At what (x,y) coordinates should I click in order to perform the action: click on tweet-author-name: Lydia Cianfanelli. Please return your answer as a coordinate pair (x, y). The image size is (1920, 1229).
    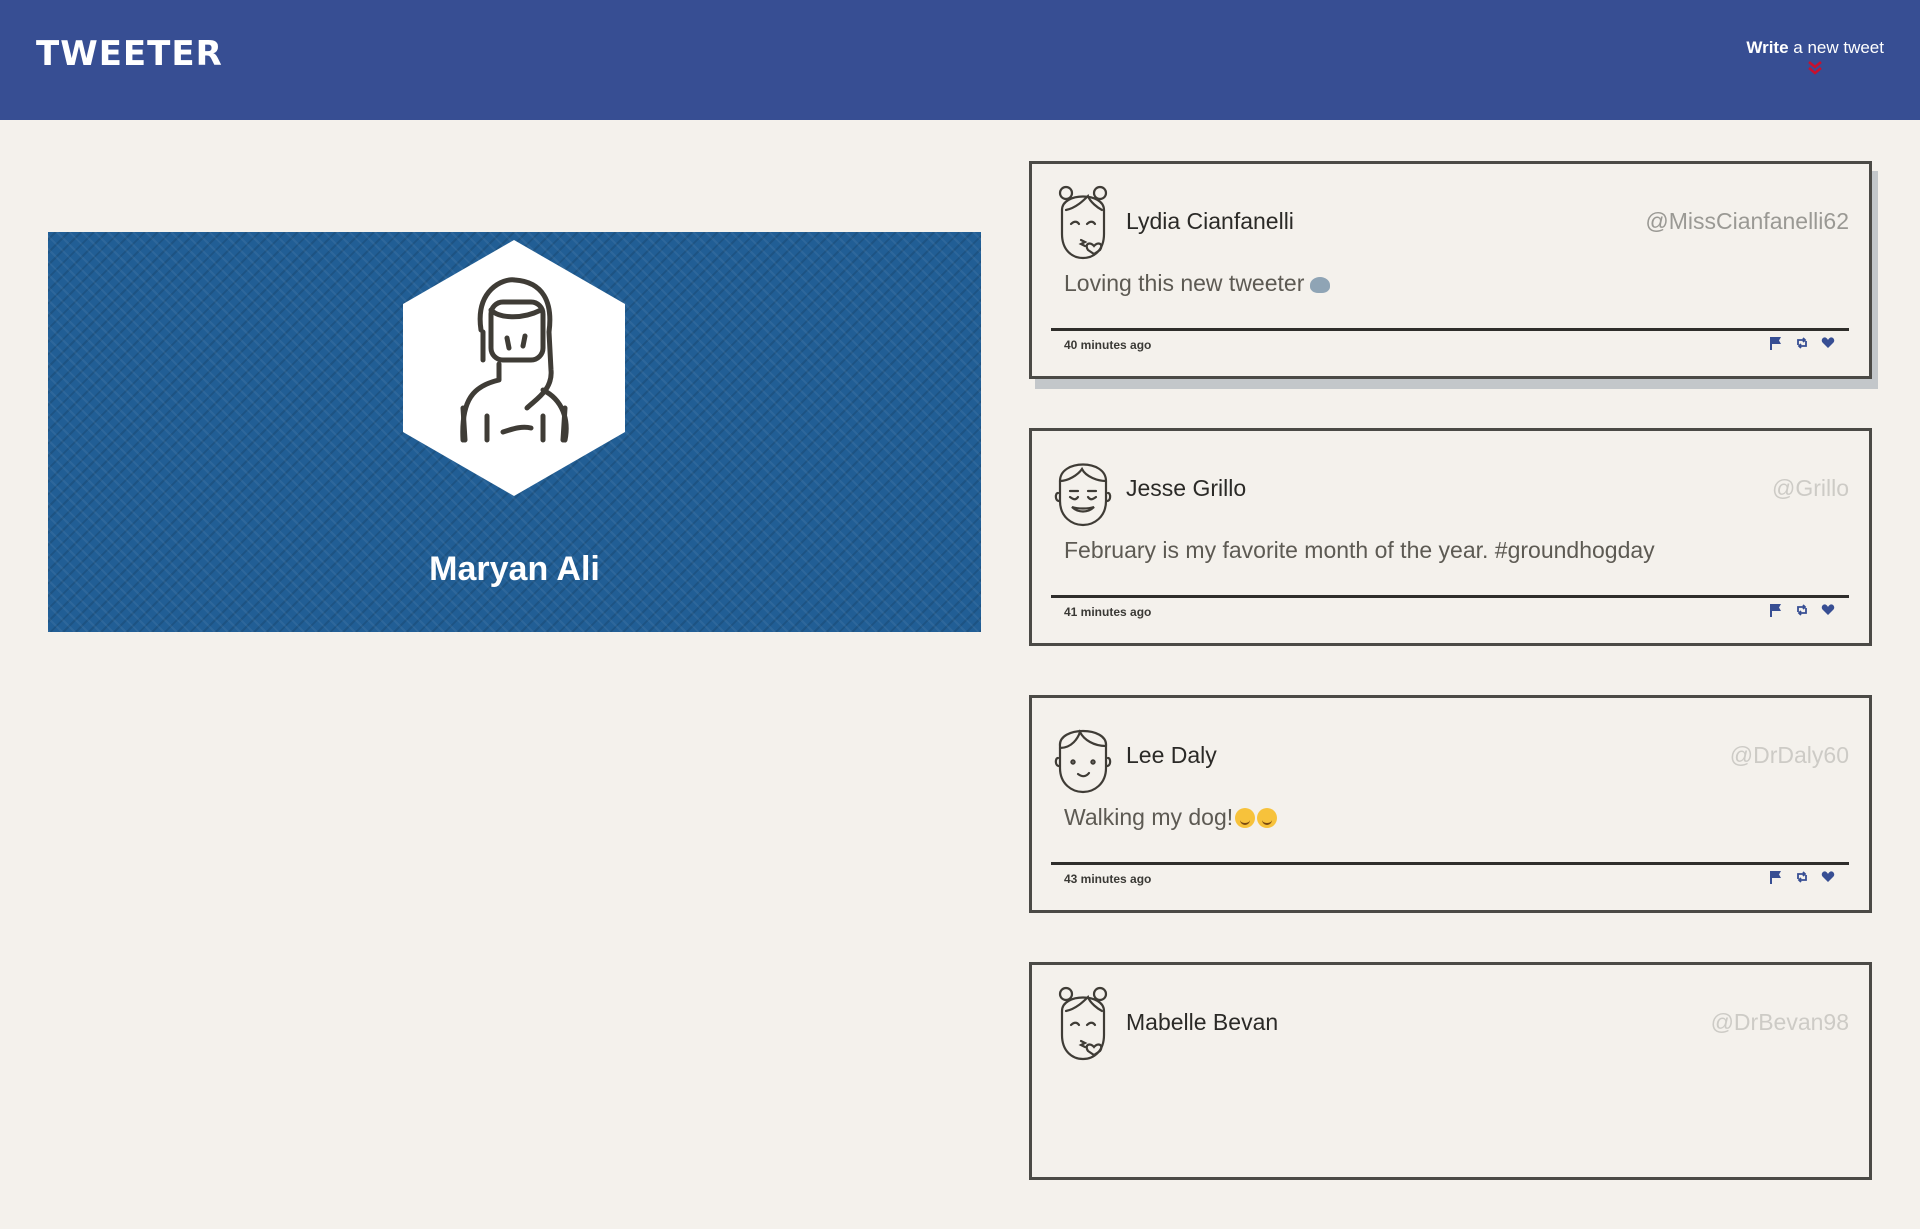
    Looking at the image, I should click on (1210, 221).